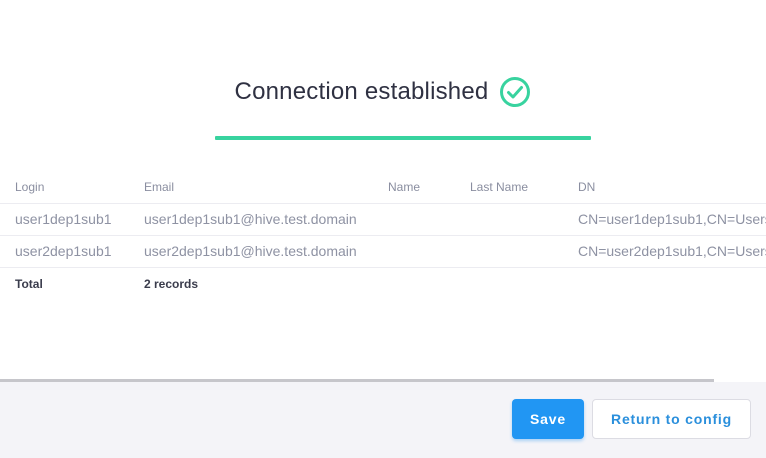 The height and width of the screenshot is (458, 766). What do you see at coordinates (548, 419) in the screenshot?
I see `save-button: Save` at bounding box center [548, 419].